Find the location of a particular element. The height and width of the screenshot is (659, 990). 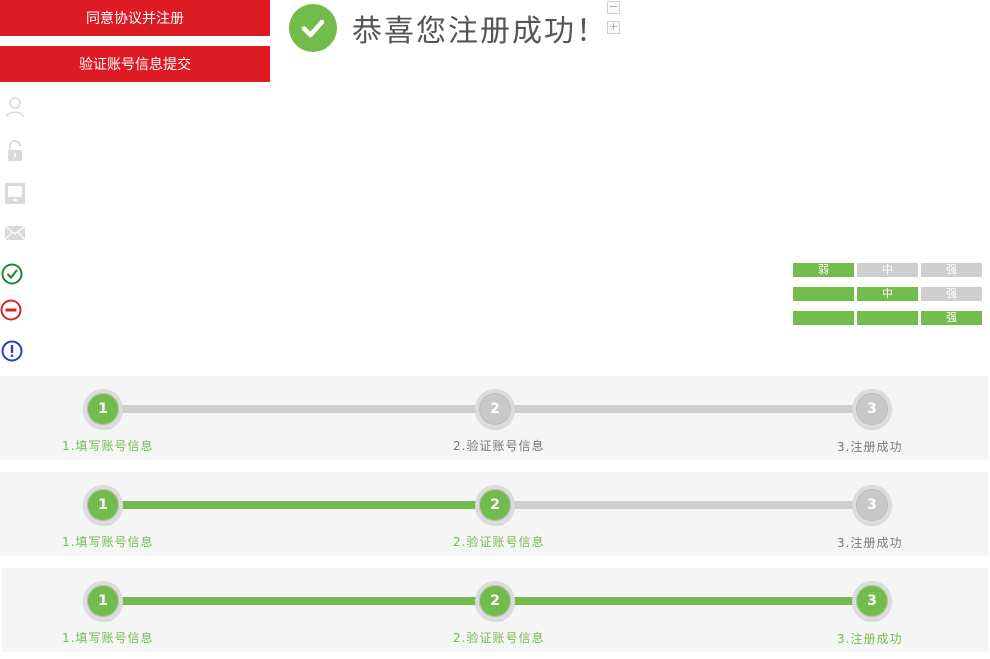

progress-panel-step1: 1 2 3 1.填写账号信息 2.验证账号信息 3.注册成功 is located at coordinates (494, 418).